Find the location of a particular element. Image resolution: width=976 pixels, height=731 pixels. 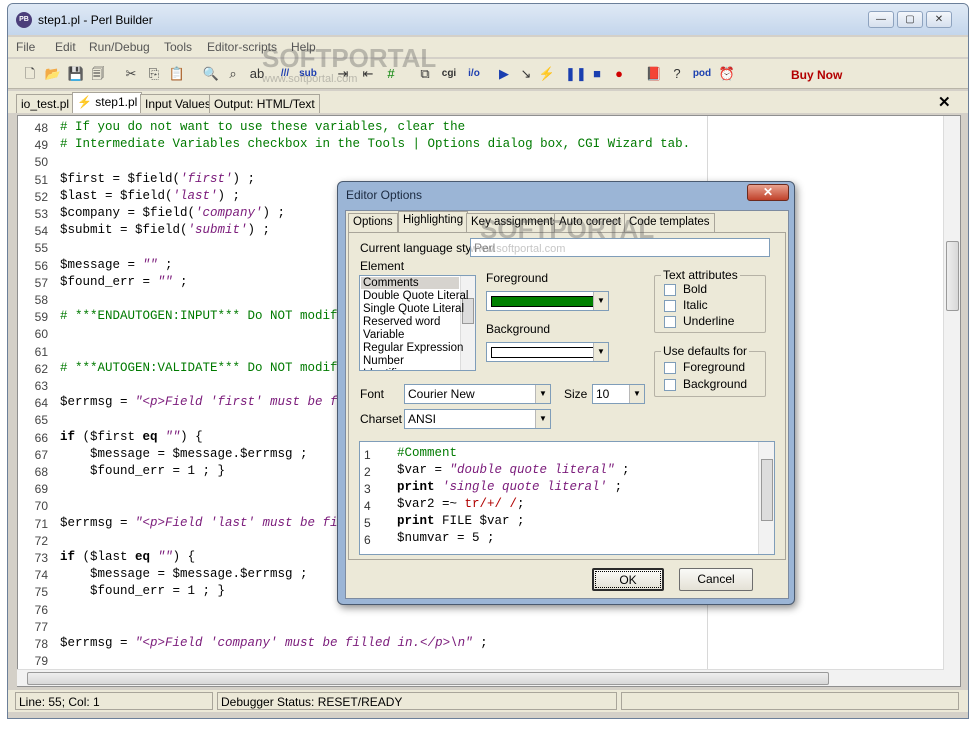

step-icon: ↘ is located at coordinates (526, 74).